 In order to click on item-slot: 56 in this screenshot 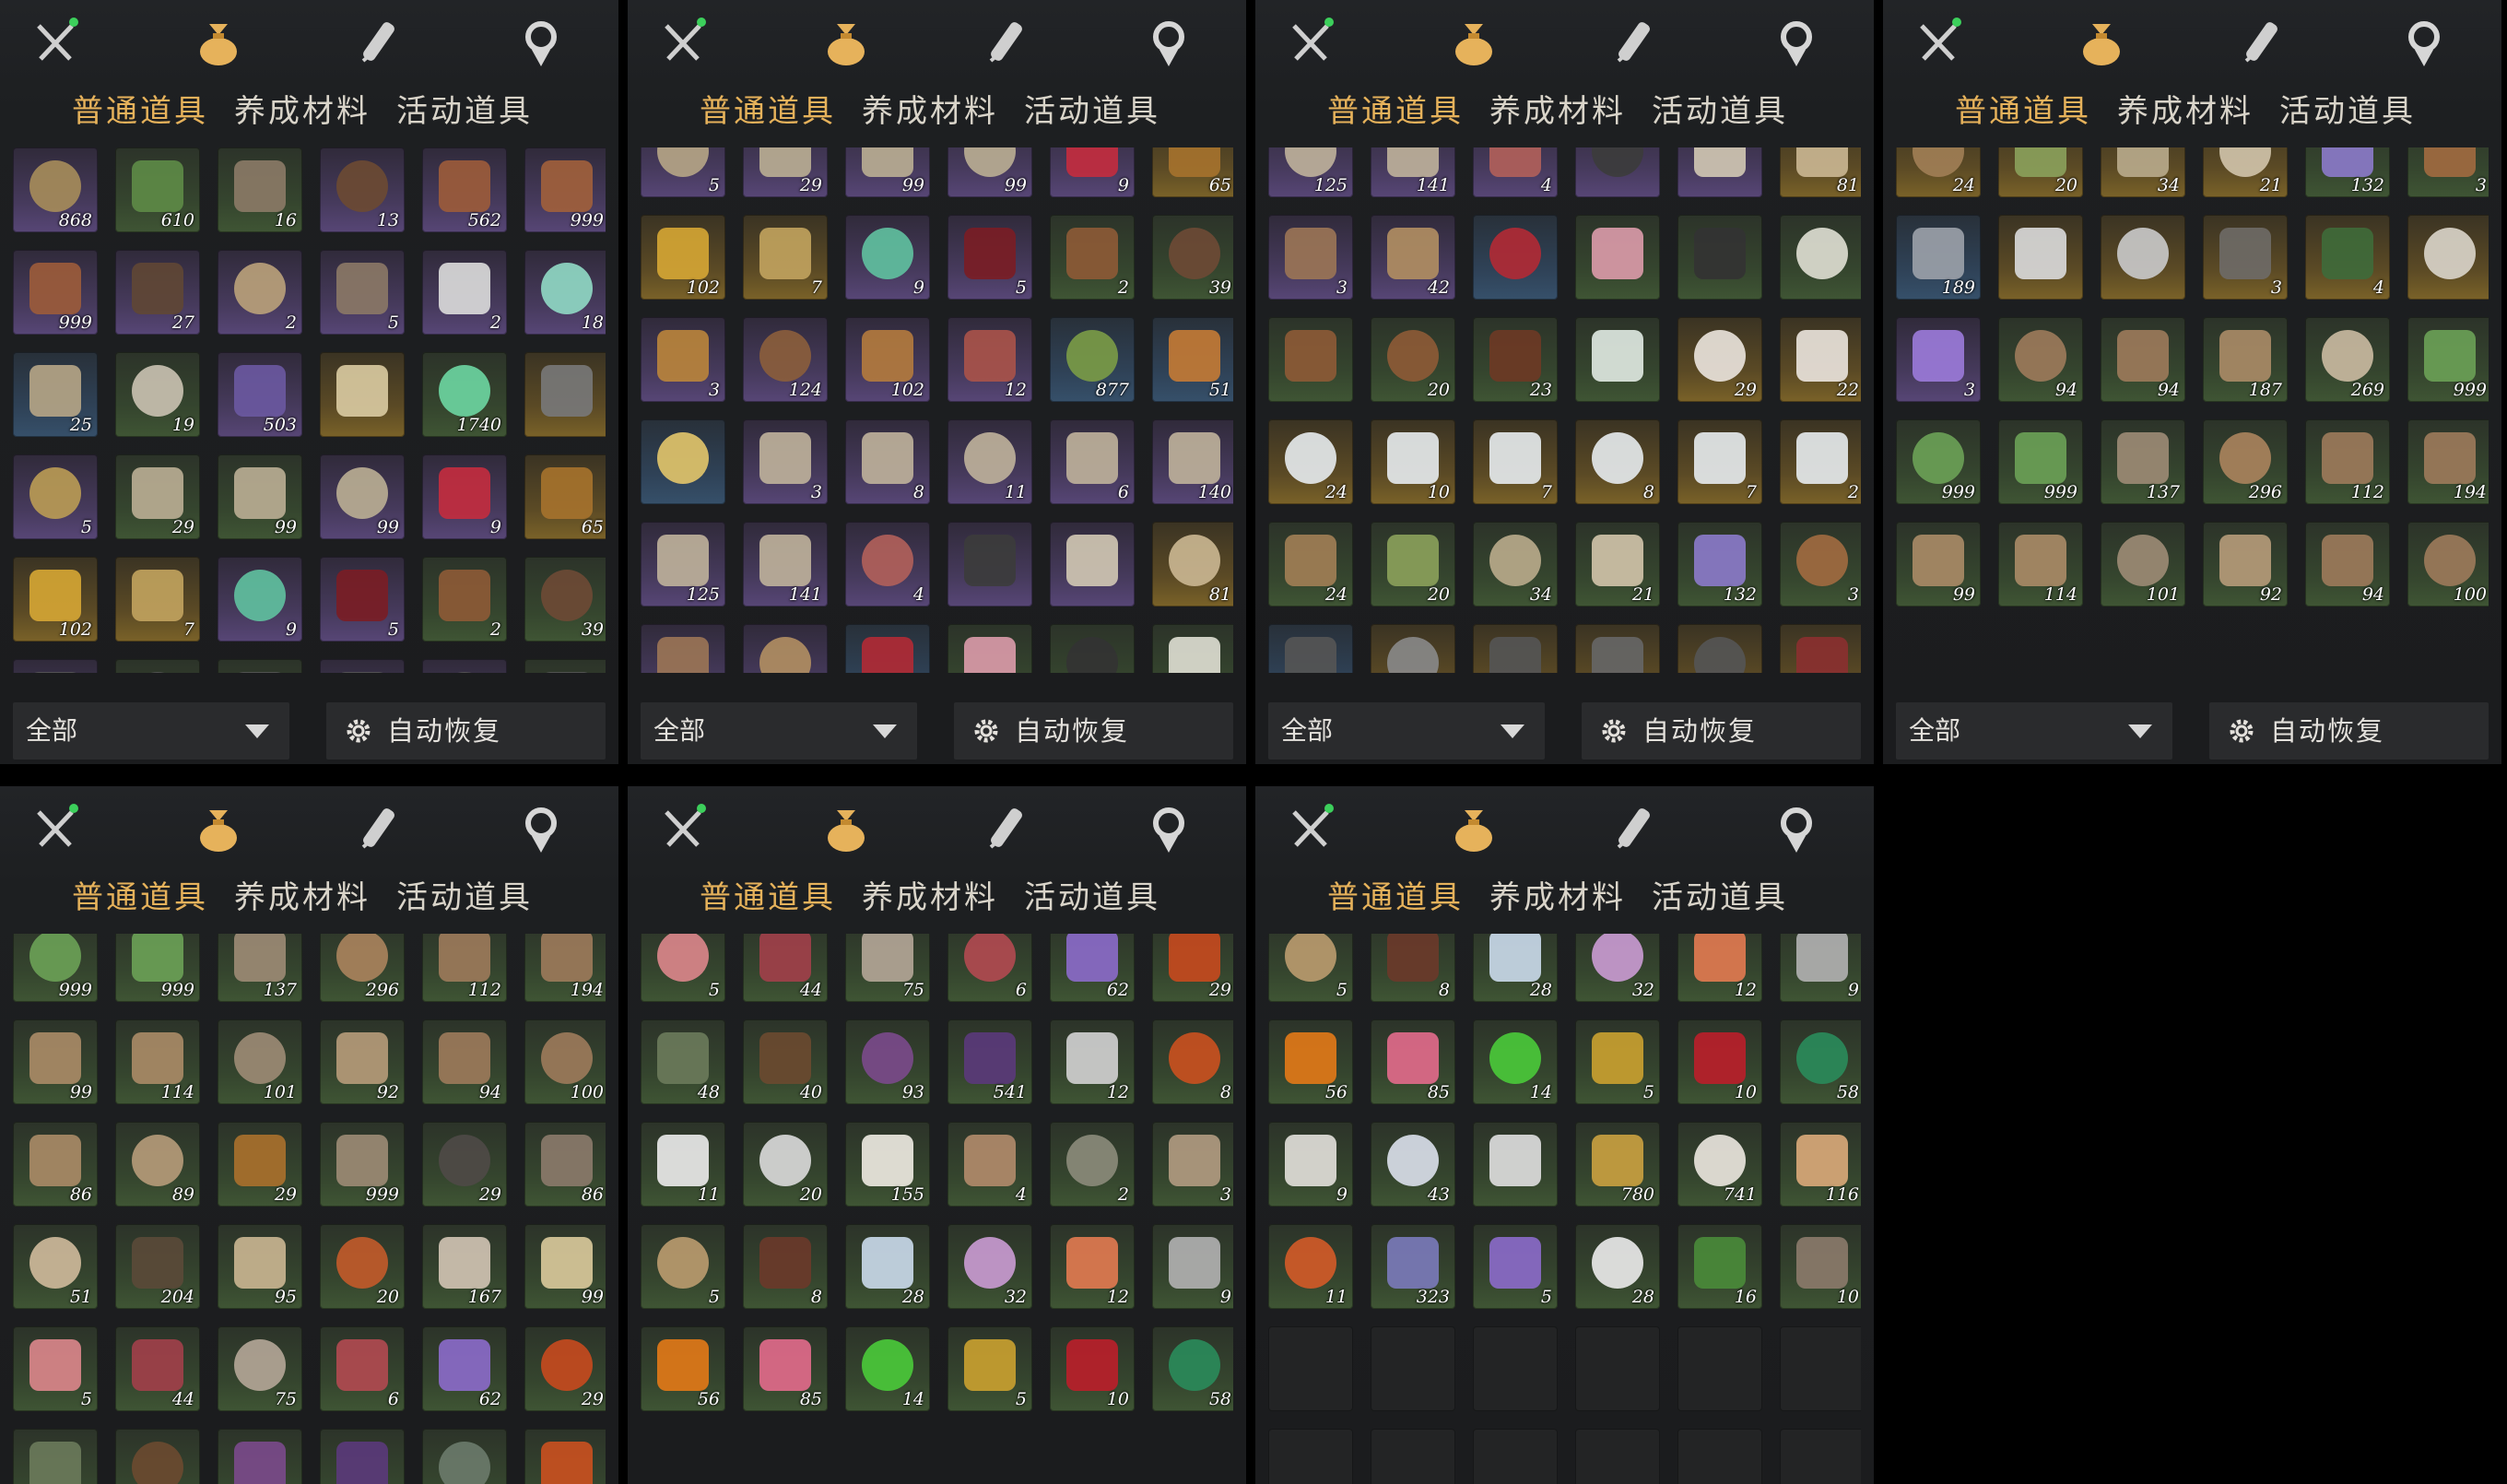, I will do `click(683, 1368)`.